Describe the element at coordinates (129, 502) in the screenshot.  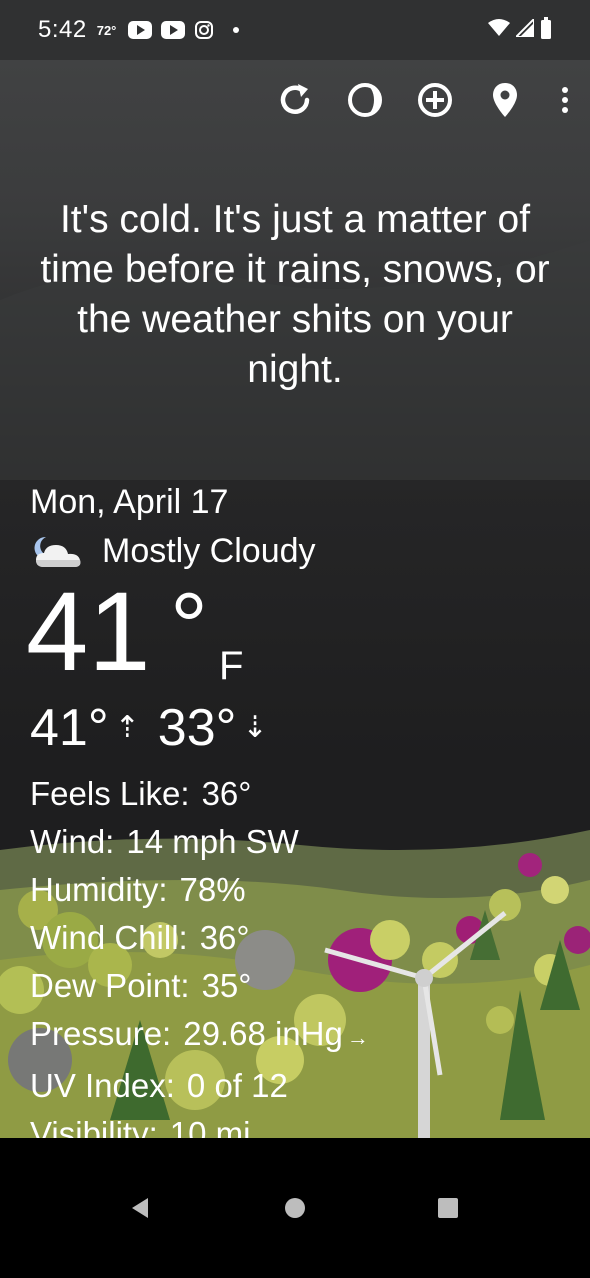
I see `forecast-date: Mon, April 17` at that location.